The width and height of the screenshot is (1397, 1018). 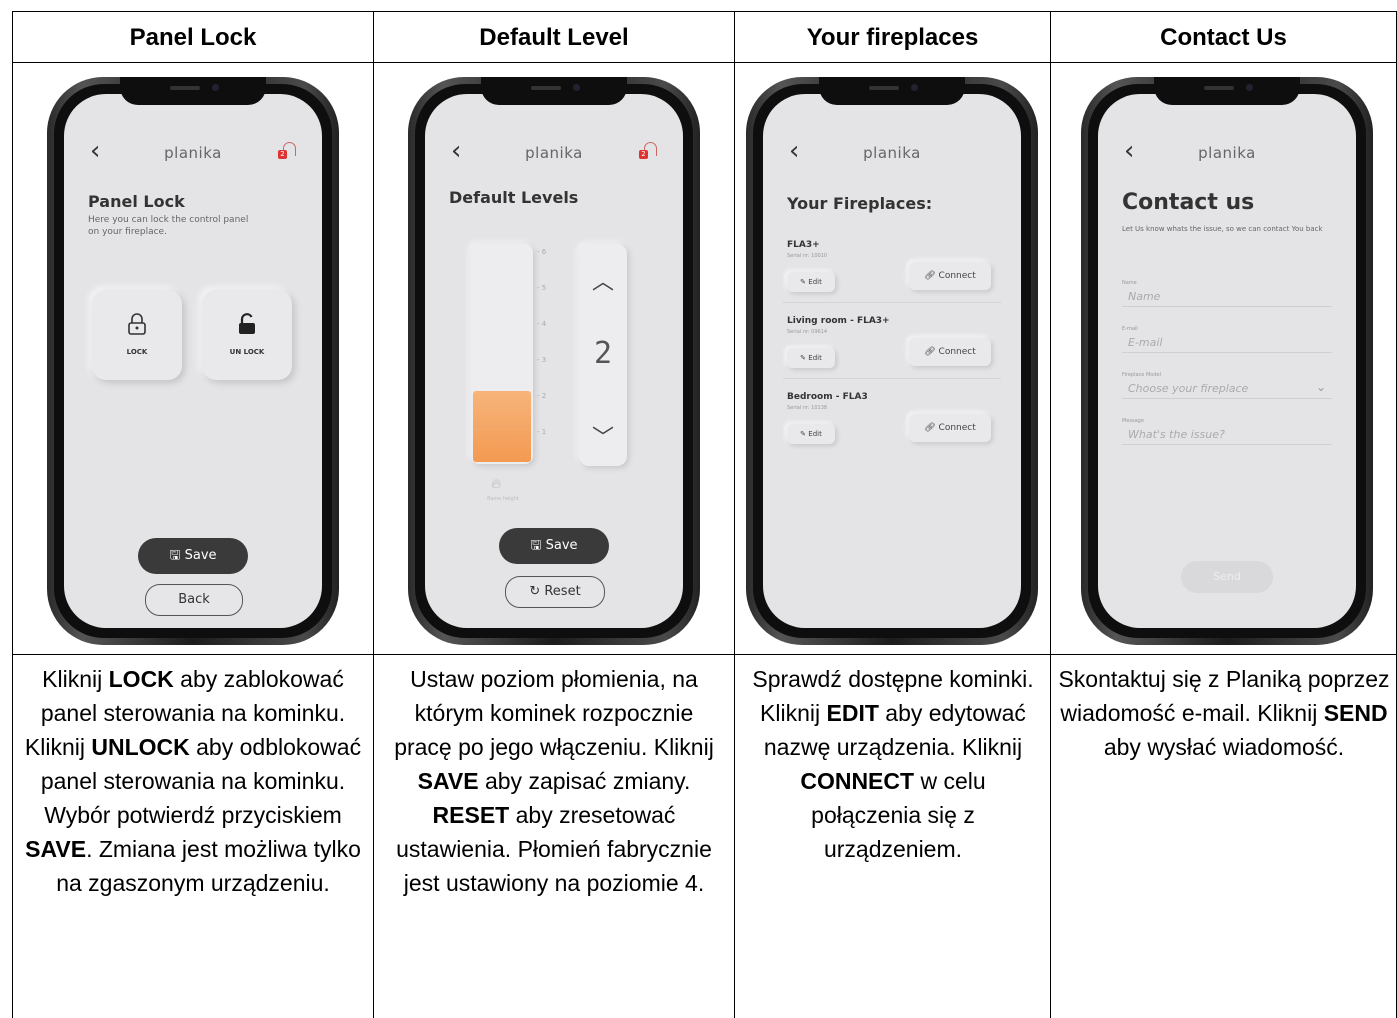 I want to click on lock-button: LOCK, so click(x=137, y=335).